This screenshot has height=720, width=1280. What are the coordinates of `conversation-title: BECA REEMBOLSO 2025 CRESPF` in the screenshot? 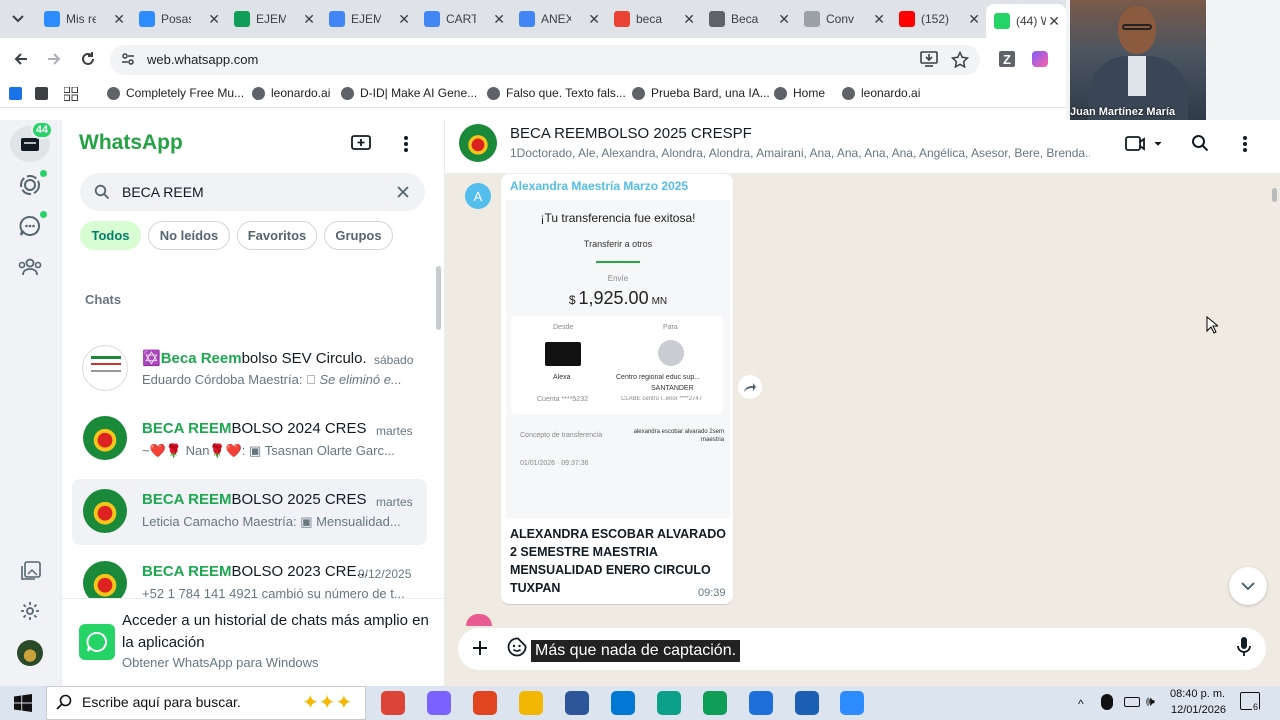 It's located at (631, 133).